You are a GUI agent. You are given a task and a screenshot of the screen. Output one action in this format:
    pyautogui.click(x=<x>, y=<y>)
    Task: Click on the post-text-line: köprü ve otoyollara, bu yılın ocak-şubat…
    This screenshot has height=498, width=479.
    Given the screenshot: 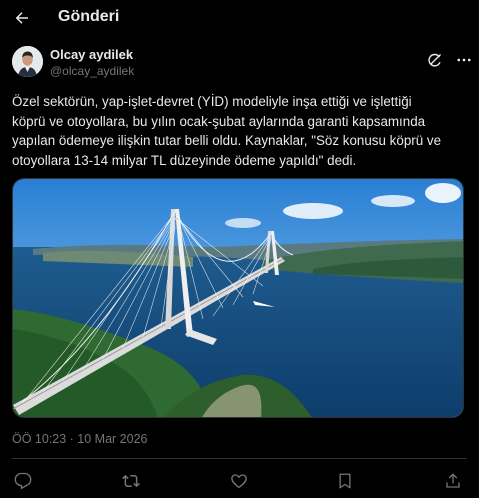 What is the action you would take?
    pyautogui.click(x=219, y=121)
    